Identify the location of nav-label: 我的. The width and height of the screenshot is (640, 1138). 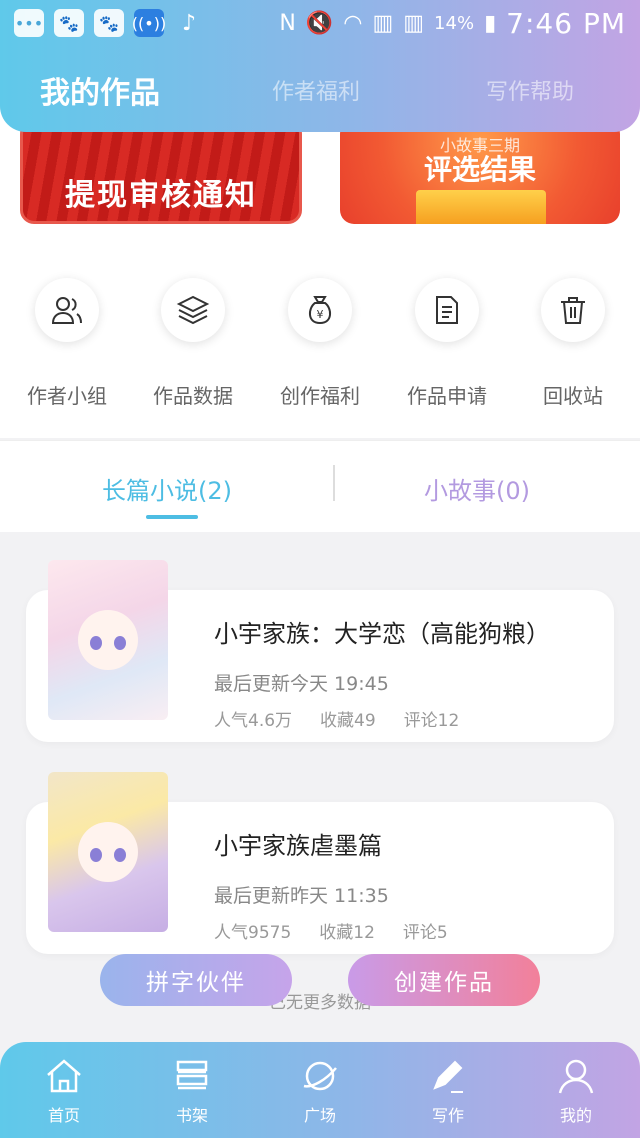
(575, 1115).